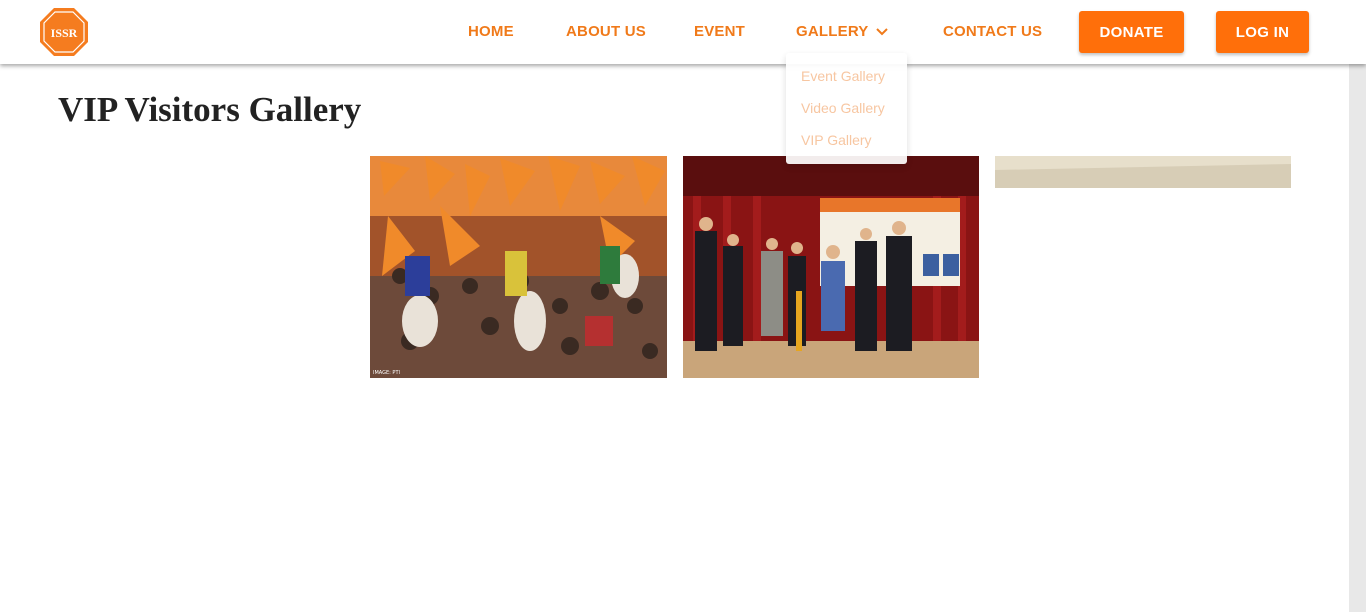  What do you see at coordinates (843, 76) in the screenshot?
I see `dropdown-item-event-gallery: Event Gallery` at bounding box center [843, 76].